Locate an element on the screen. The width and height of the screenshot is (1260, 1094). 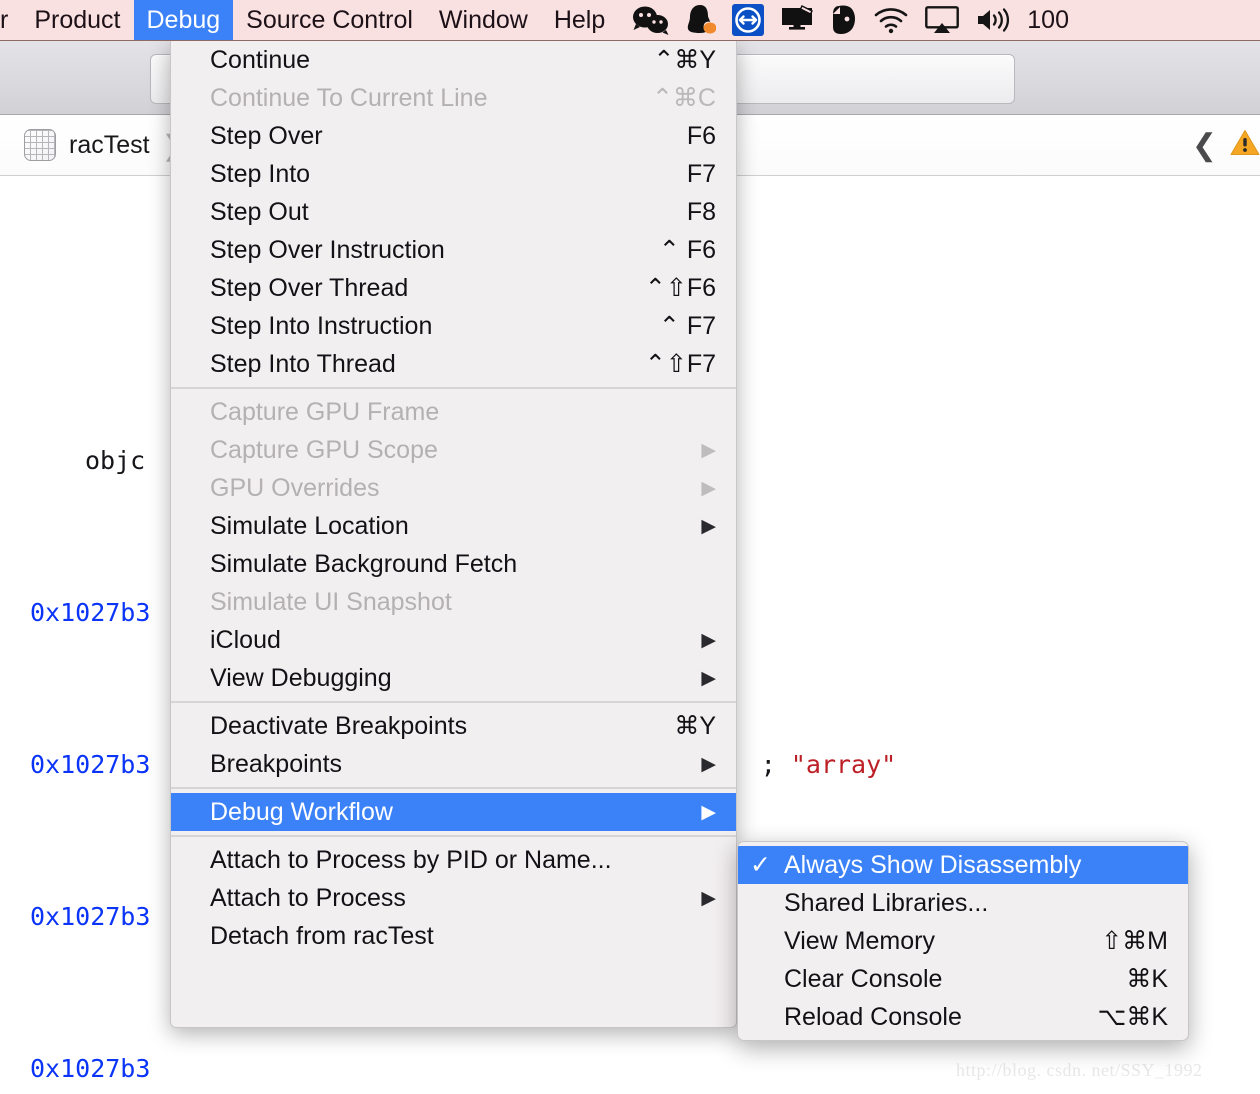
menu-item-detach-from-process: Detach from racTest is located at coordinates (453, 936).